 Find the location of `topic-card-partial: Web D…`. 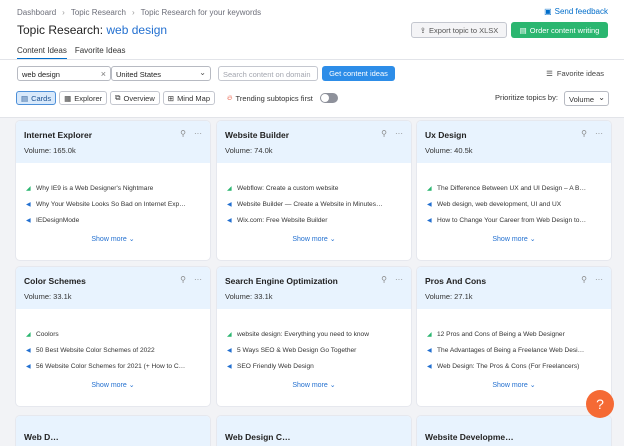

topic-card-partial: Web D… is located at coordinates (113, 431).